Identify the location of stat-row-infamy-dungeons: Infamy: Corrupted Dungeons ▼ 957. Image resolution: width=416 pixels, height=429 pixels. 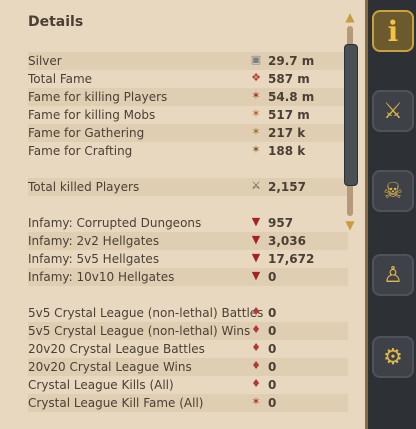
(188, 223).